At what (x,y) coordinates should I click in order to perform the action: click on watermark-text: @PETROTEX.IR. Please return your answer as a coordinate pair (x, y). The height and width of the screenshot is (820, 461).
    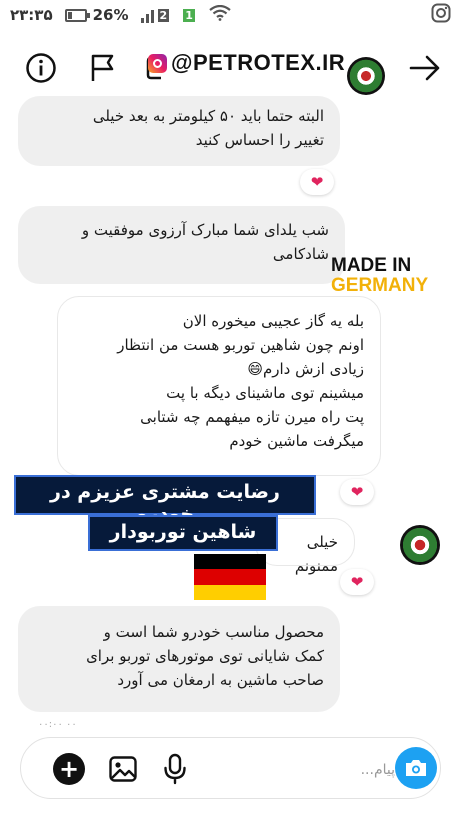
    Looking at the image, I should click on (258, 62).